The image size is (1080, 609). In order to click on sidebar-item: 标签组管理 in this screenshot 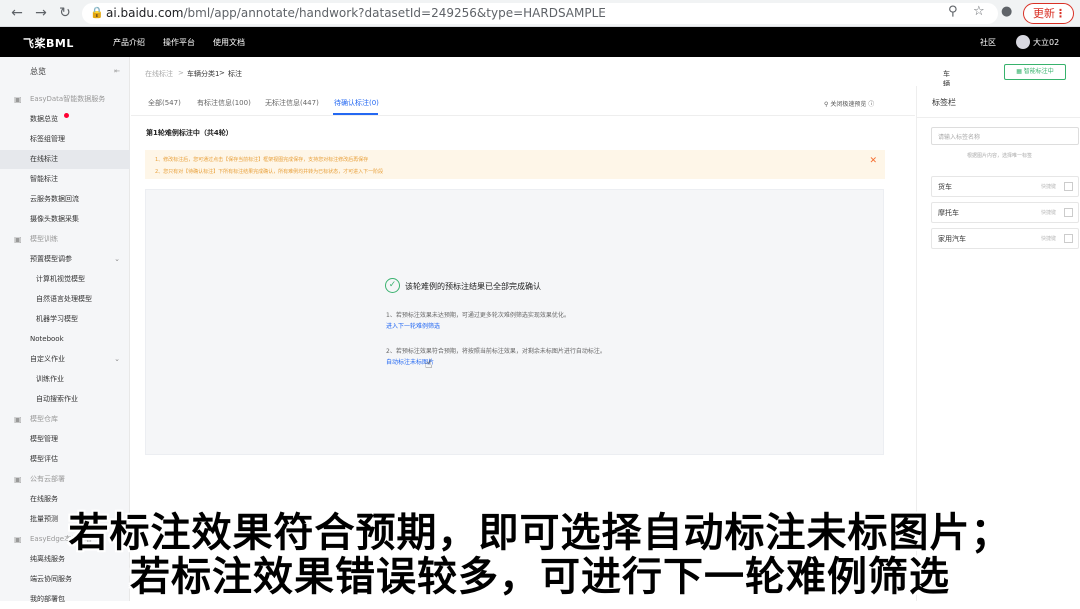, I will do `click(65, 139)`.